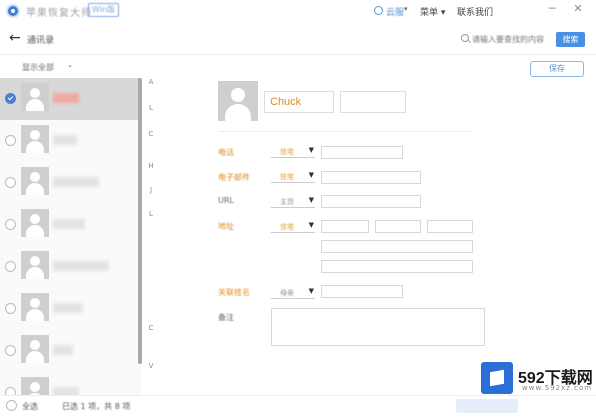 Image resolution: width=596 pixels, height=417 pixels. What do you see at coordinates (465, 38) in the screenshot?
I see `search-icon` at bounding box center [465, 38].